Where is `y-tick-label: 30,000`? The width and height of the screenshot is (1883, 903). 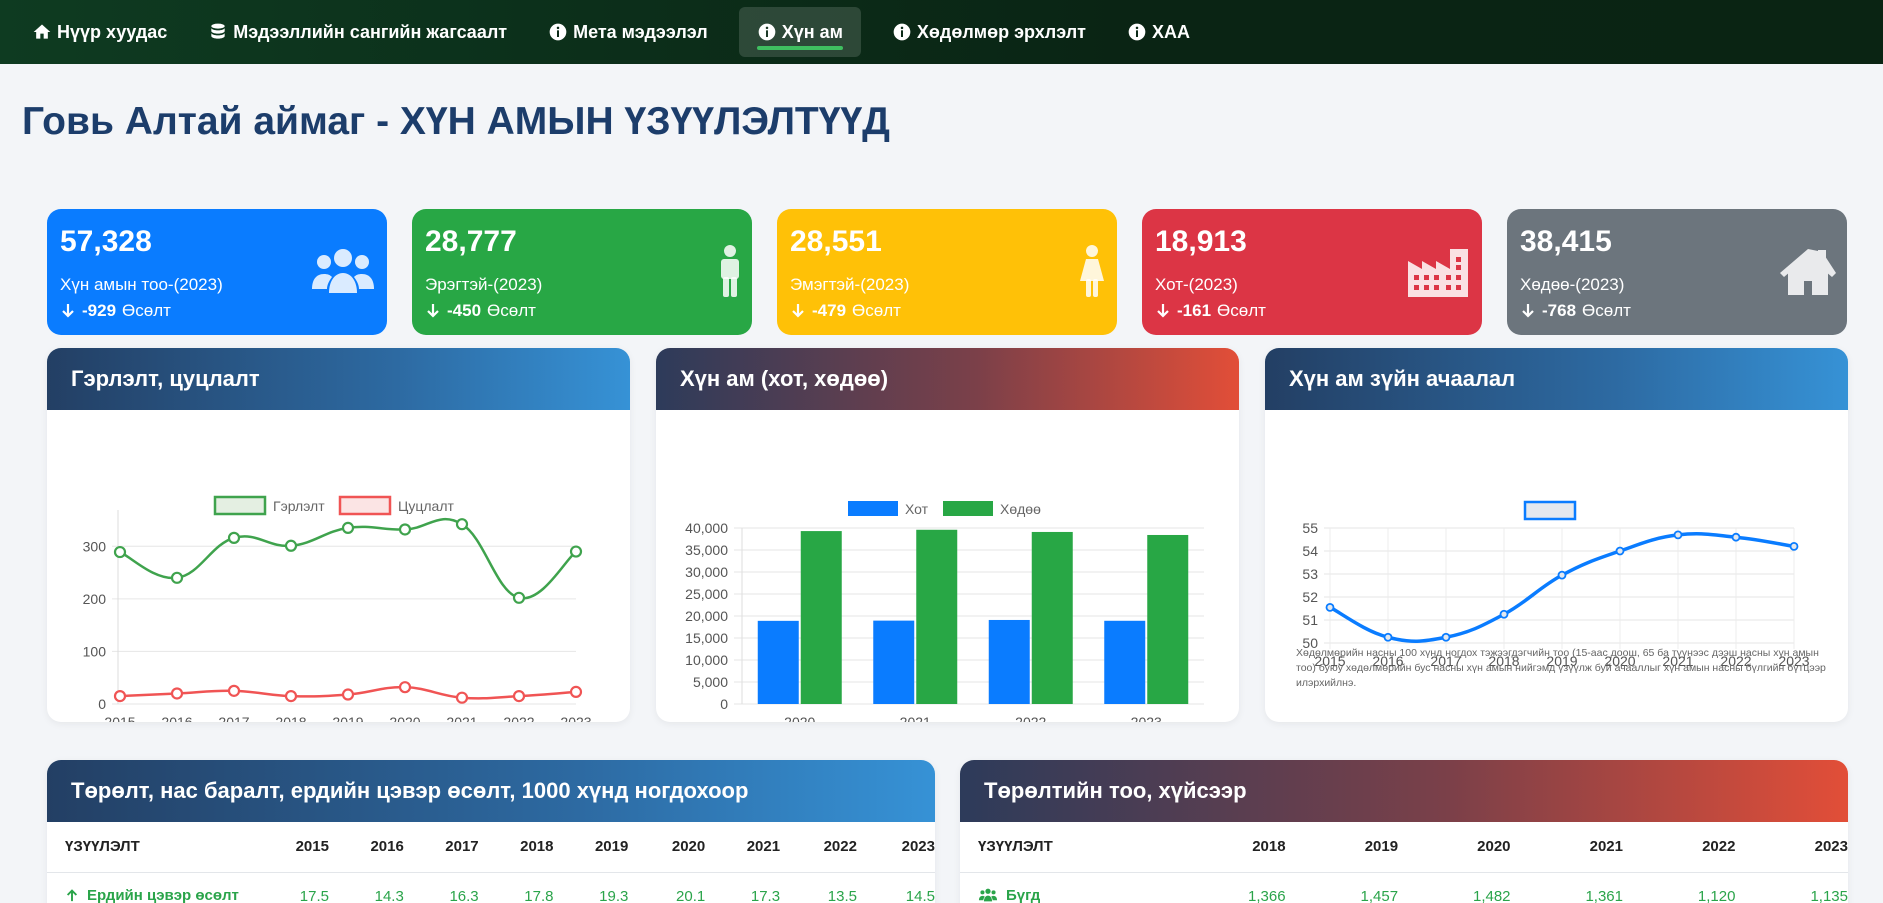
y-tick-label: 30,000 is located at coordinates (706, 572).